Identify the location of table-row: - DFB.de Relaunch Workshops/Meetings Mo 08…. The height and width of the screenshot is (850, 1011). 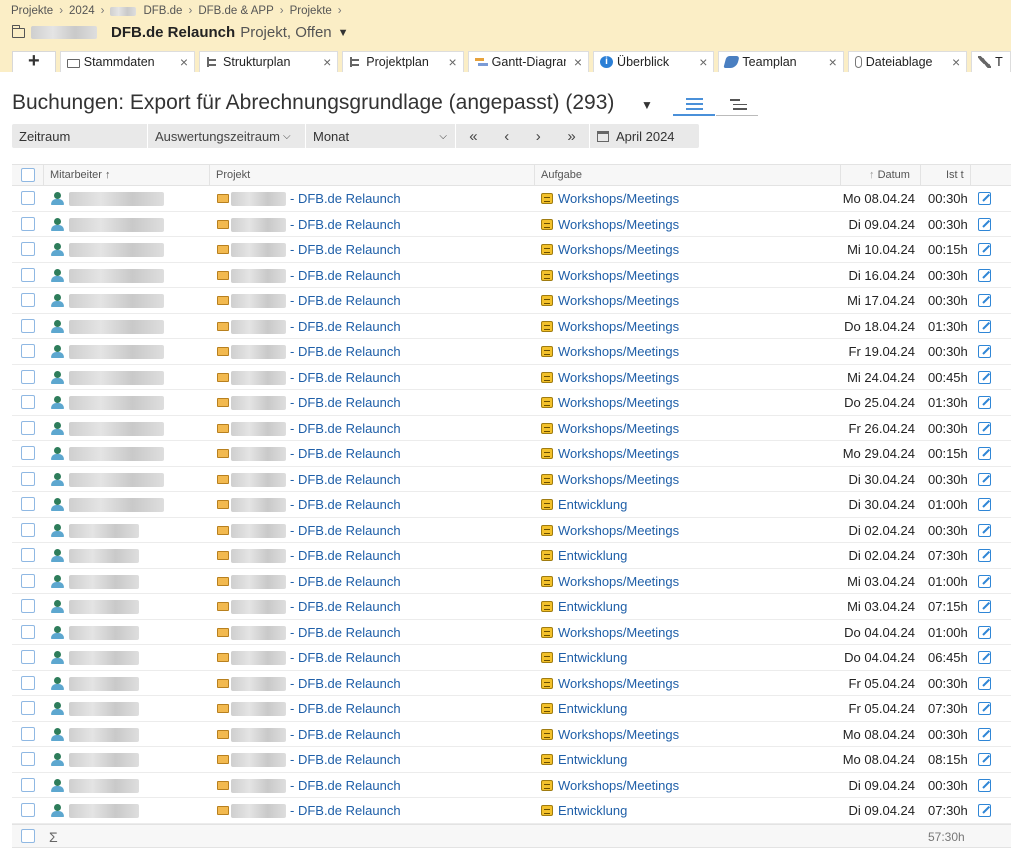
(511, 734).